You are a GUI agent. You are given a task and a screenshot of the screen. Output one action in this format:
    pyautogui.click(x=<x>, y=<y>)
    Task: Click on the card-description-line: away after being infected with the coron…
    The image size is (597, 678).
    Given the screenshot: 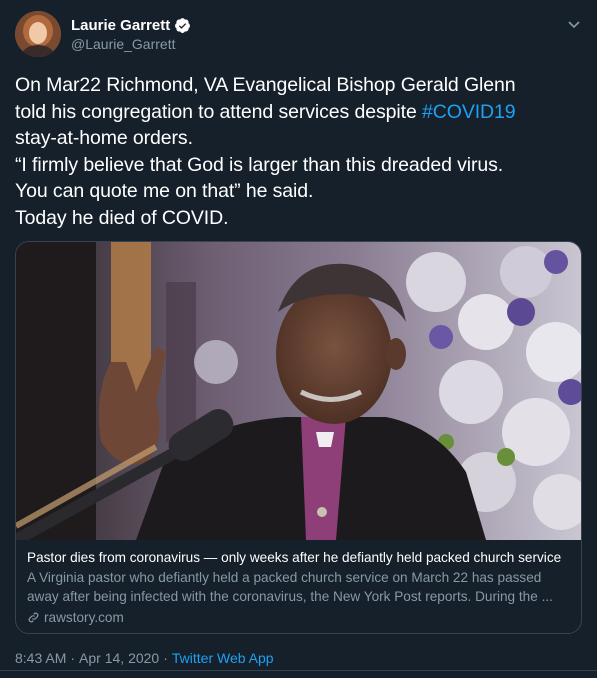 What is the action you would take?
    pyautogui.click(x=290, y=596)
    